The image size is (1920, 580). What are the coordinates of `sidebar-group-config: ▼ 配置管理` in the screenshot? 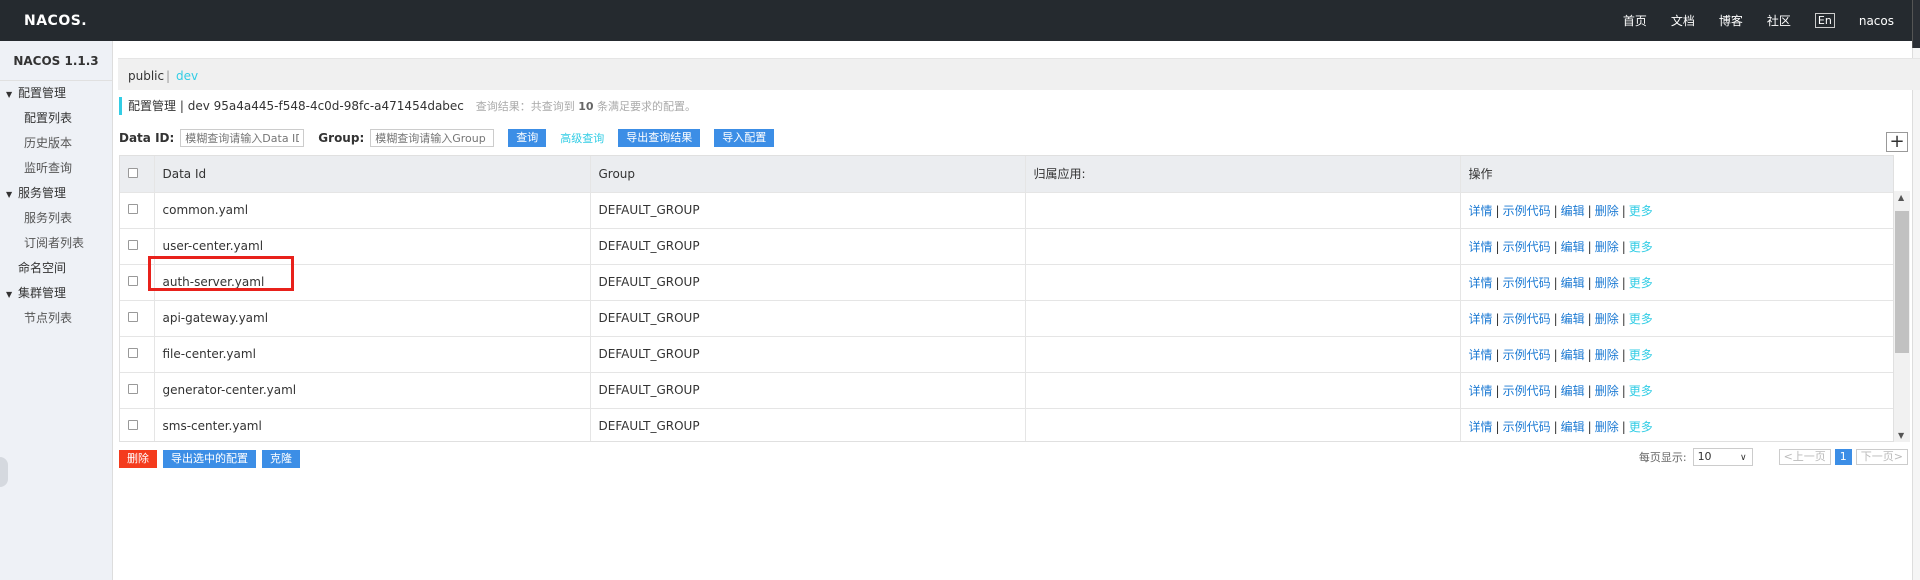 It's located at (56, 93).